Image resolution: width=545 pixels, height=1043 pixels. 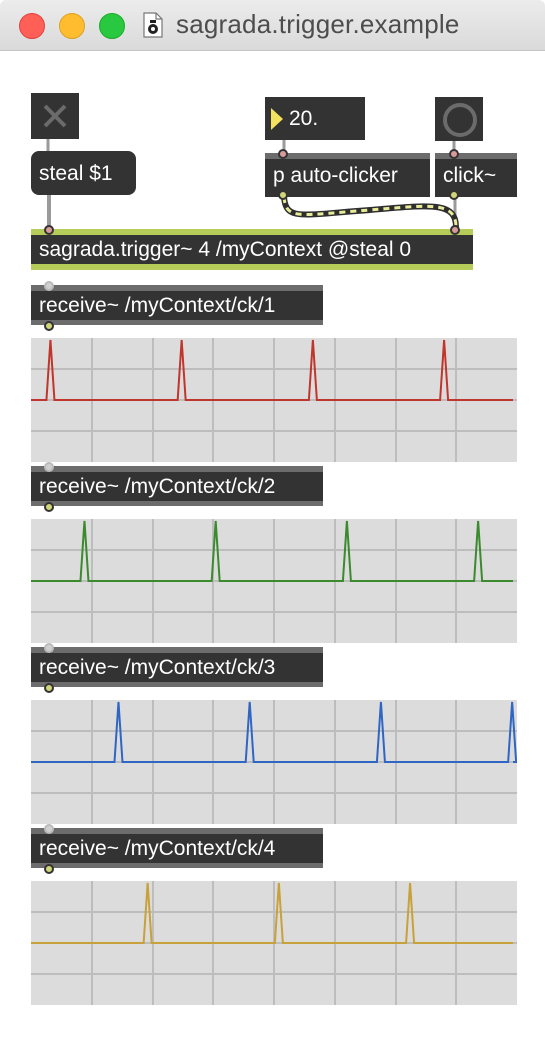 I want to click on close-window-button, so click(x=32, y=26).